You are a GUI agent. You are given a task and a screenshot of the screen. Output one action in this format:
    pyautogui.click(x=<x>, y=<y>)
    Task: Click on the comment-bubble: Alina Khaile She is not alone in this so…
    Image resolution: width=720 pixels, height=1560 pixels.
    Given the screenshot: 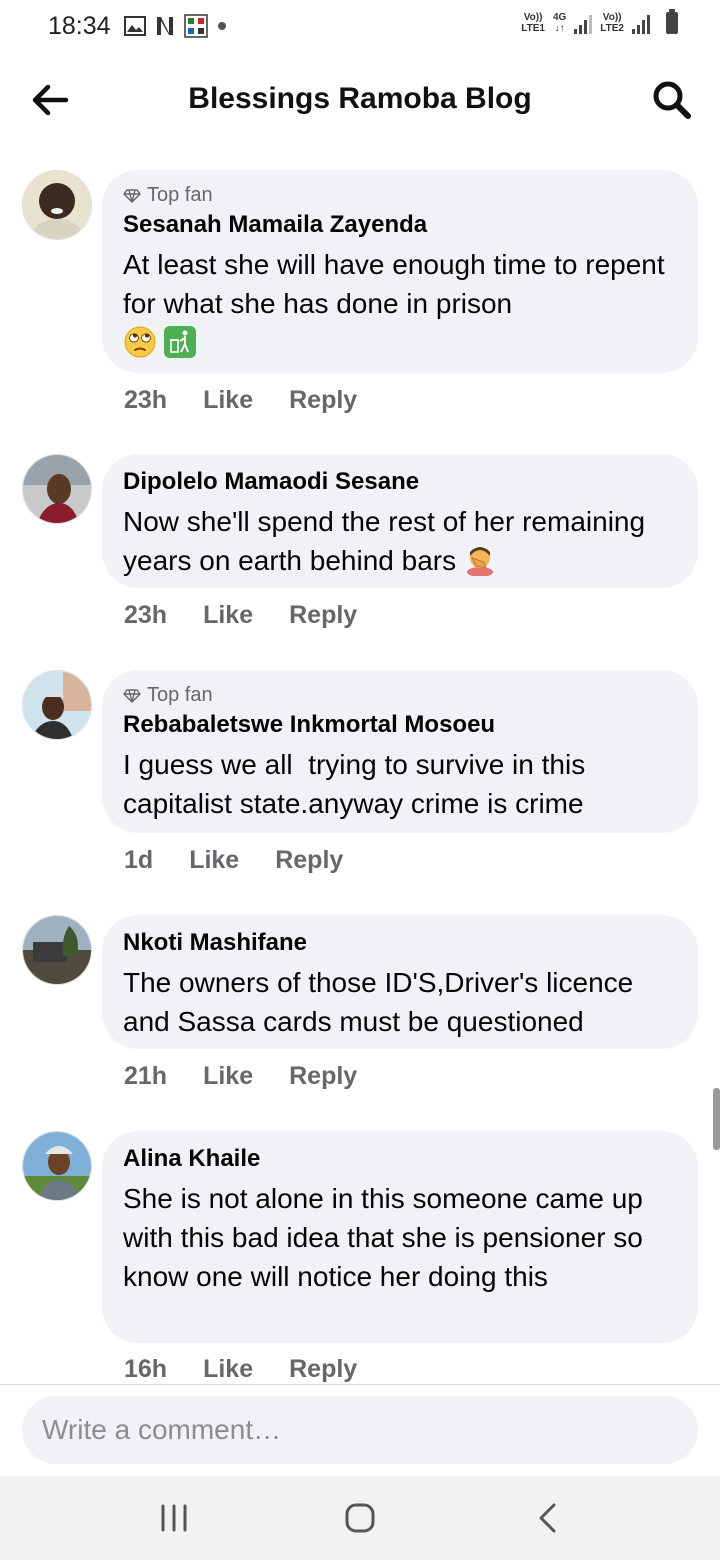 What is the action you would take?
    pyautogui.click(x=400, y=1237)
    